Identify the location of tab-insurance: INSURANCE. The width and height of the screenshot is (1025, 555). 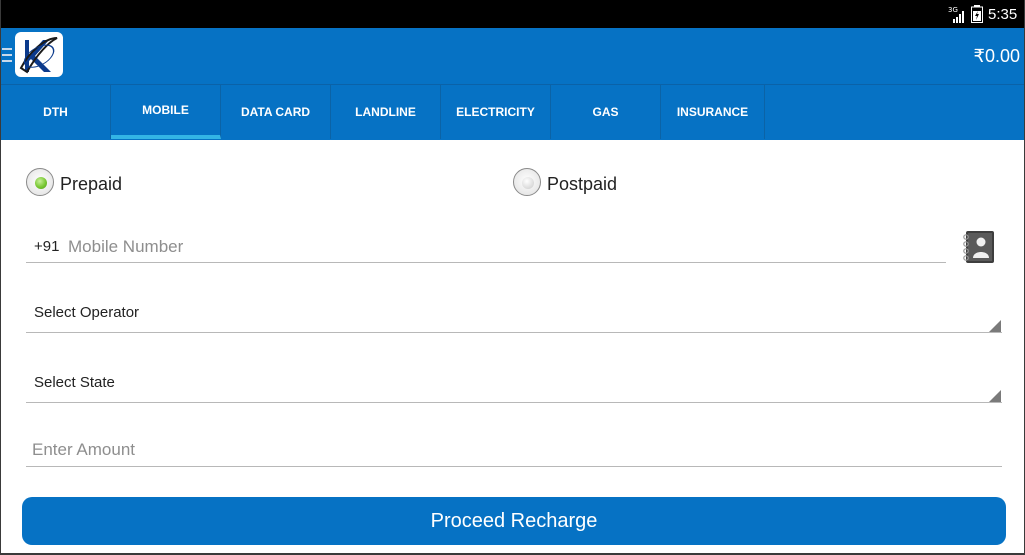
(713, 112).